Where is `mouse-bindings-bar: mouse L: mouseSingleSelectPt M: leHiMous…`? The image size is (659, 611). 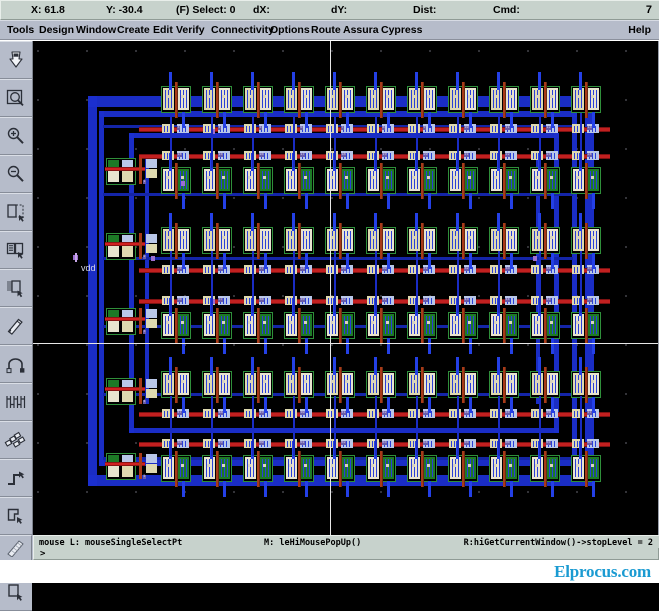 mouse-bindings-bar: mouse L: mouseSingleSelectPt M: leHiMous… is located at coordinates (346, 541).